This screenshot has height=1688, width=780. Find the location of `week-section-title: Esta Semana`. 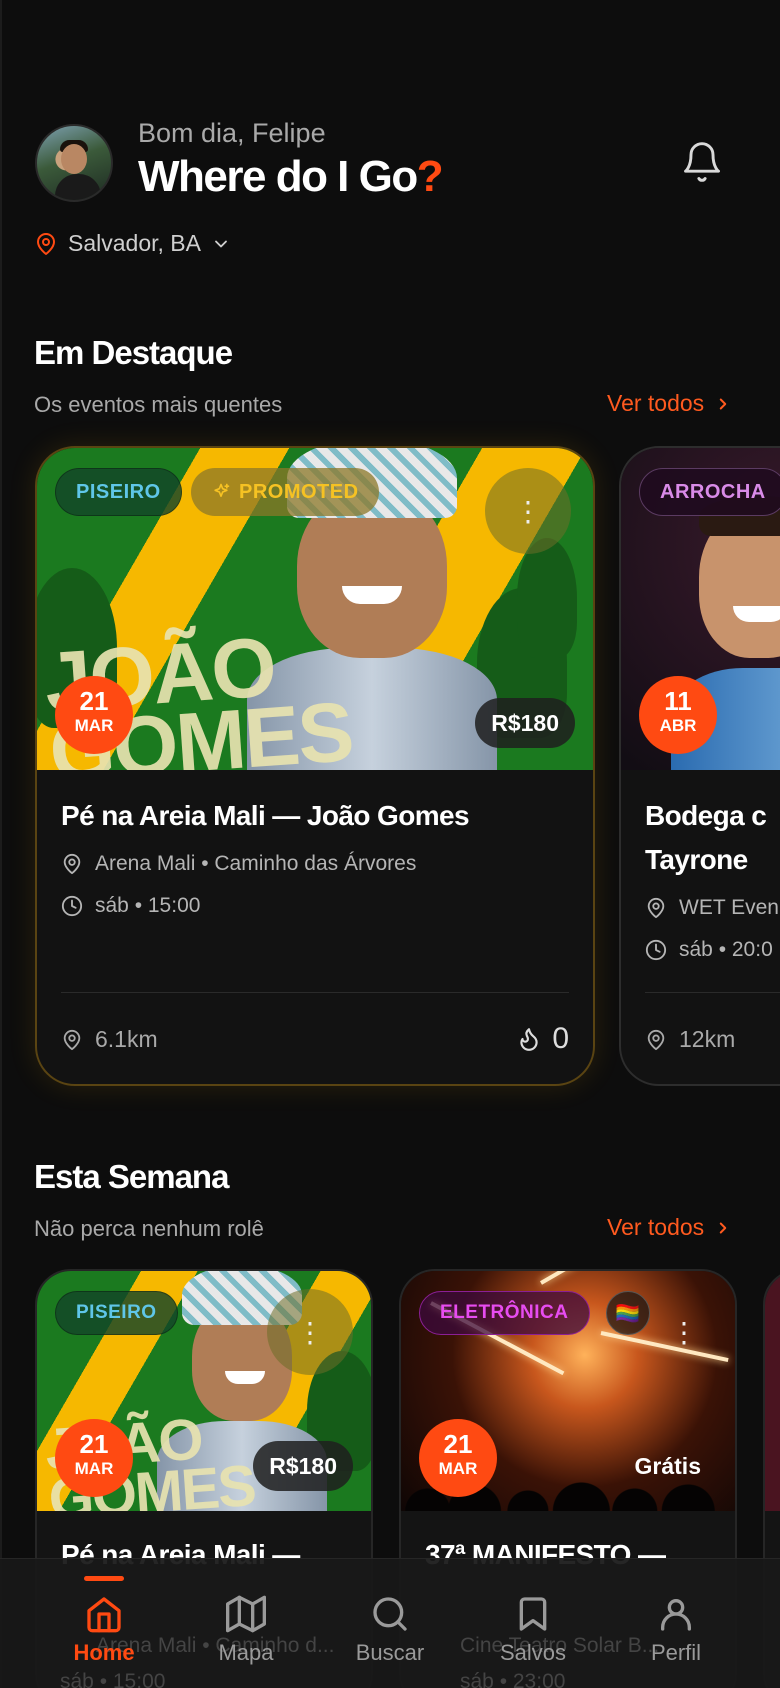

week-section-title: Esta Semana is located at coordinates (131, 1176).